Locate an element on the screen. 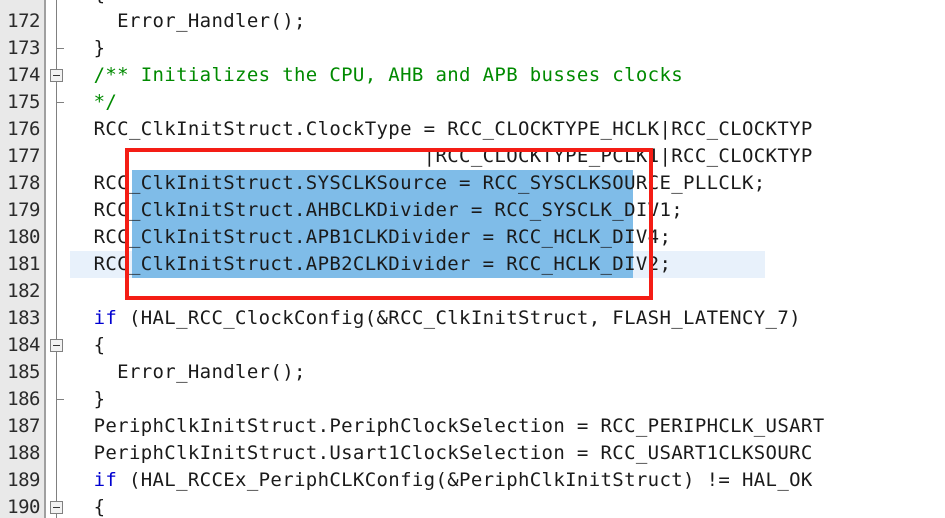 The height and width of the screenshot is (518, 945). line-number-171: 171 is located at coordinates (20, 4).